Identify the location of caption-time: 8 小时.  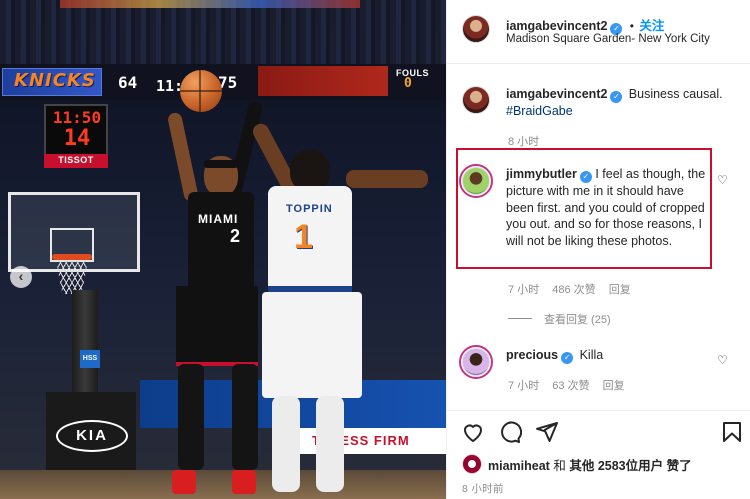
(524, 142).